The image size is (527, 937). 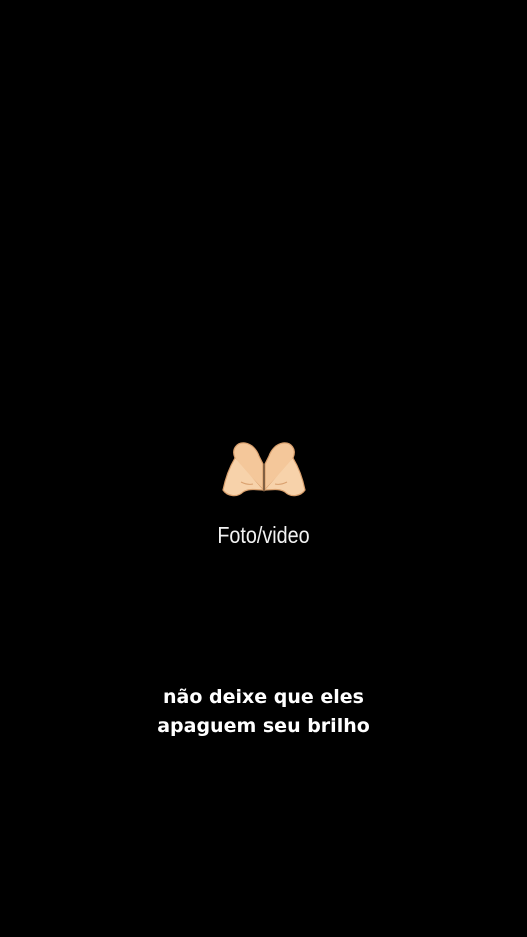 What do you see at coordinates (263, 535) in the screenshot?
I see `media-placeholder-label: Foto/video` at bounding box center [263, 535].